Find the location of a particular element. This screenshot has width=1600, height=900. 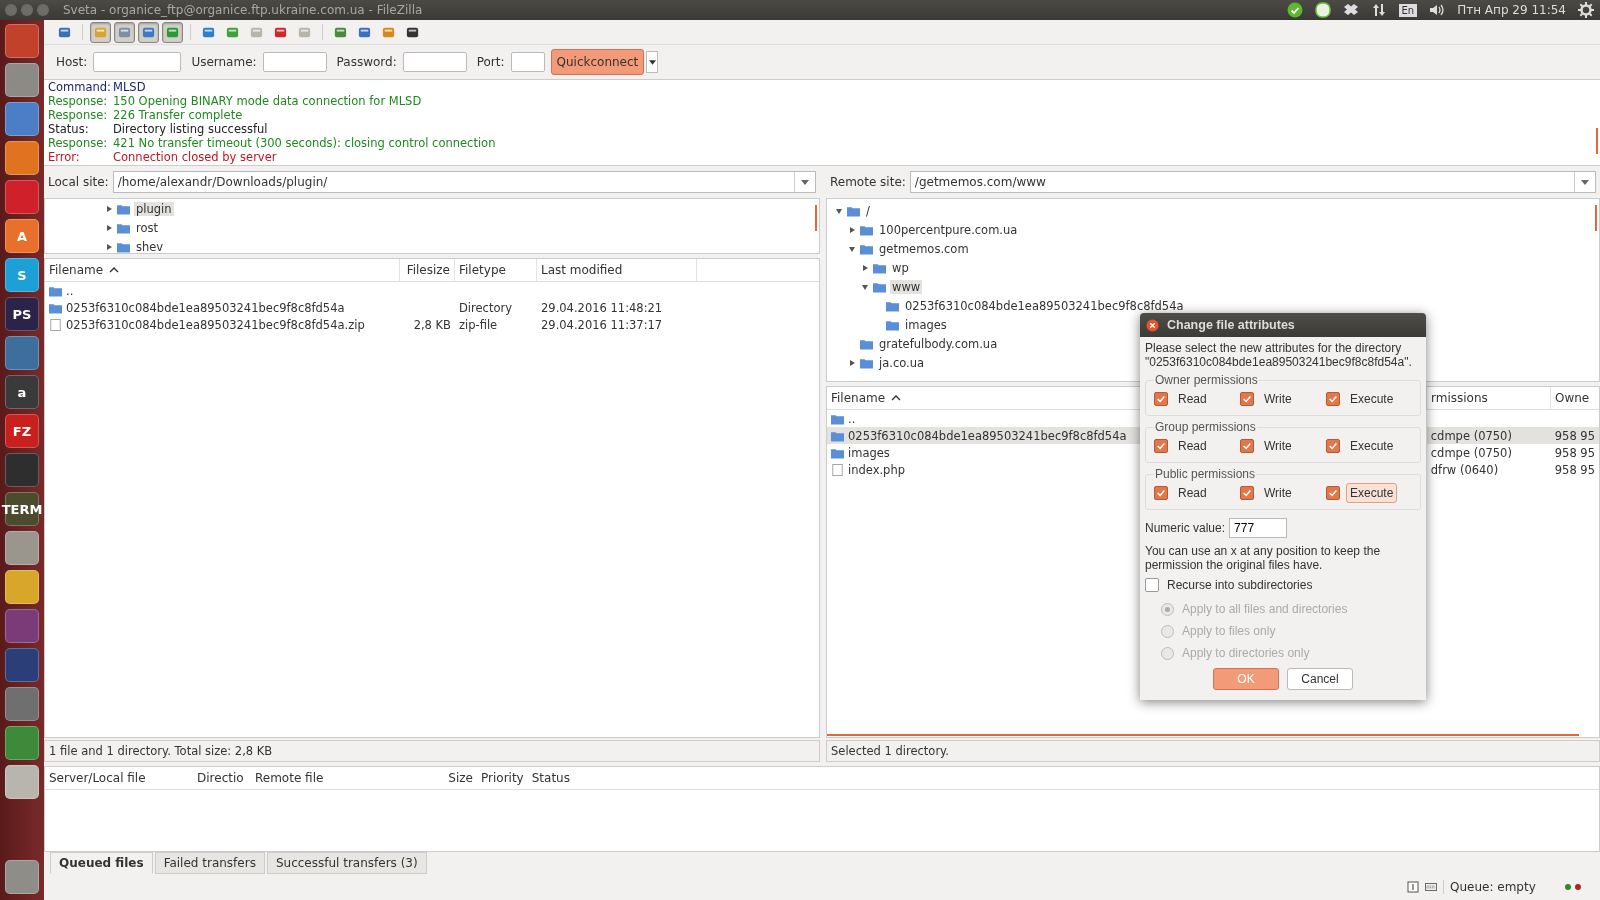

local-path-field: /home/alexandr/Downloads/plugin/ is located at coordinates (464, 182).